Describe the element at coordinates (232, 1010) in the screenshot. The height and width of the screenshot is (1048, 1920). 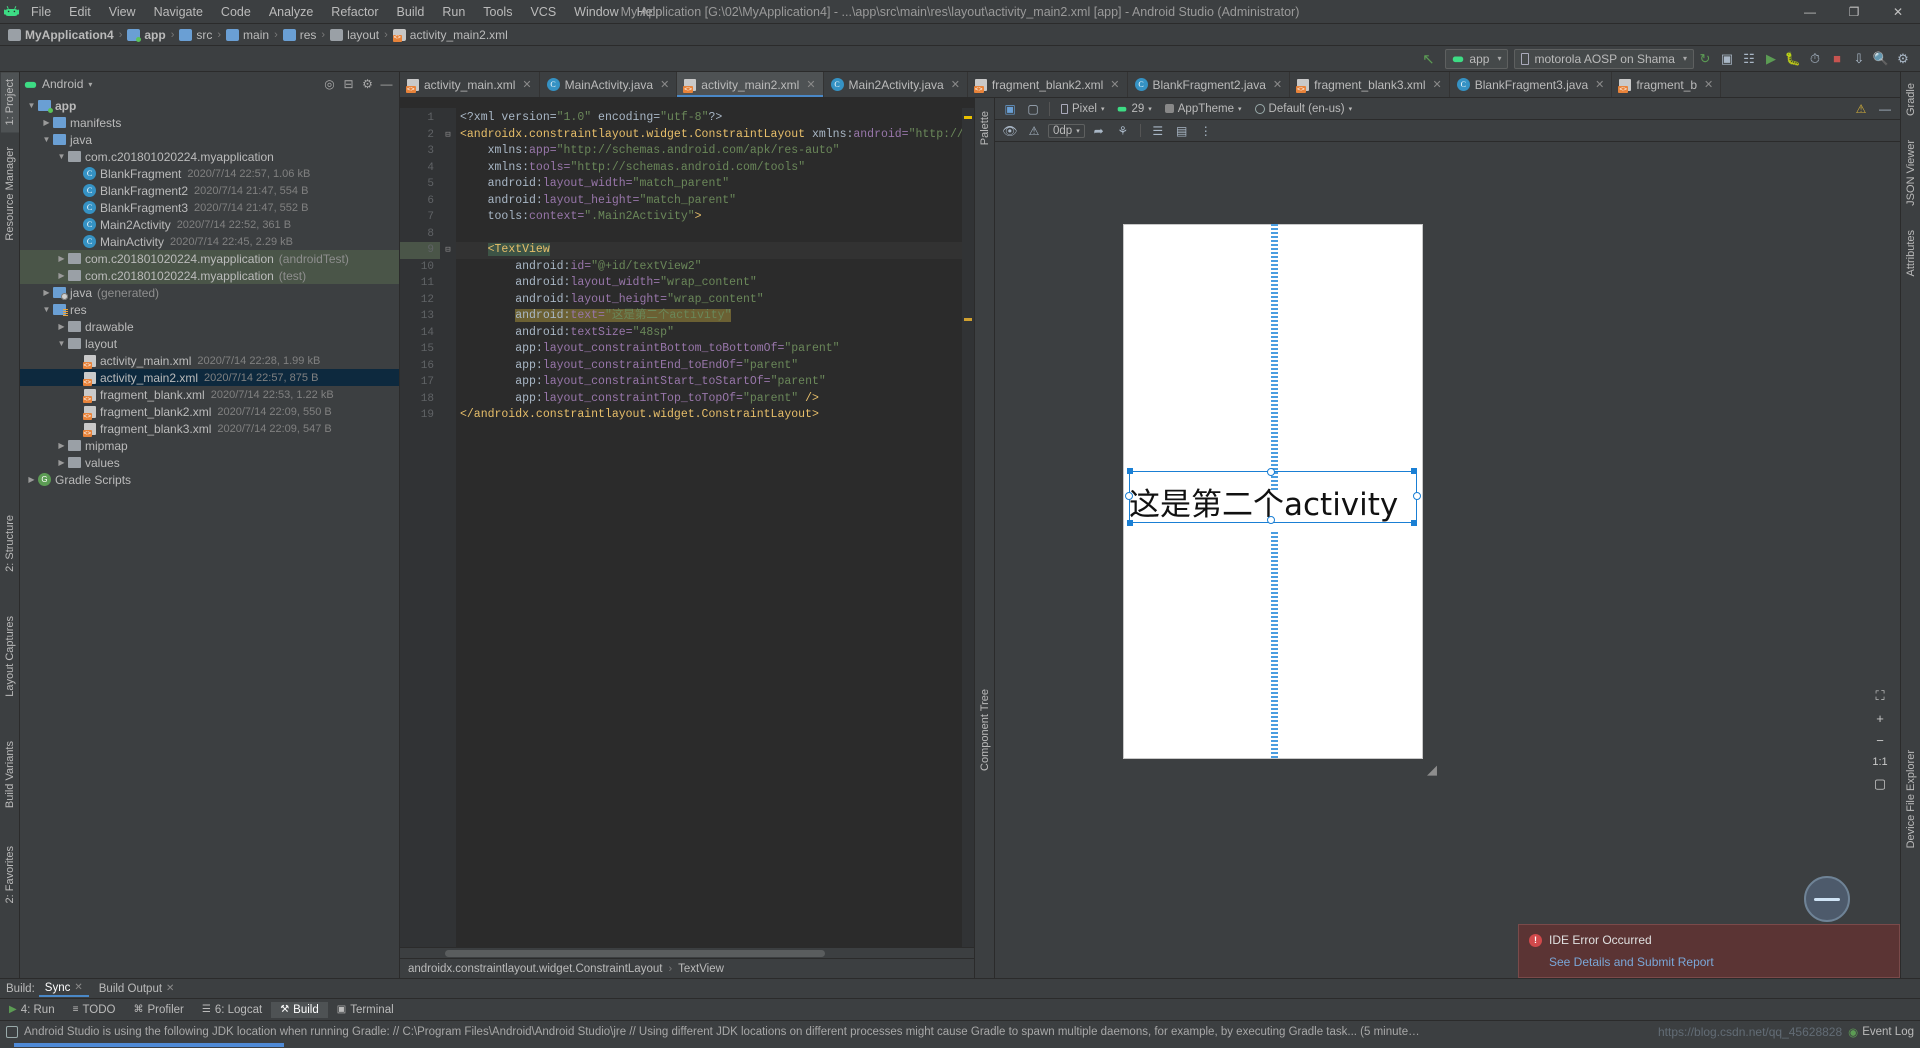
I see `bottom-tab: ☰ 6: Logcat` at that location.